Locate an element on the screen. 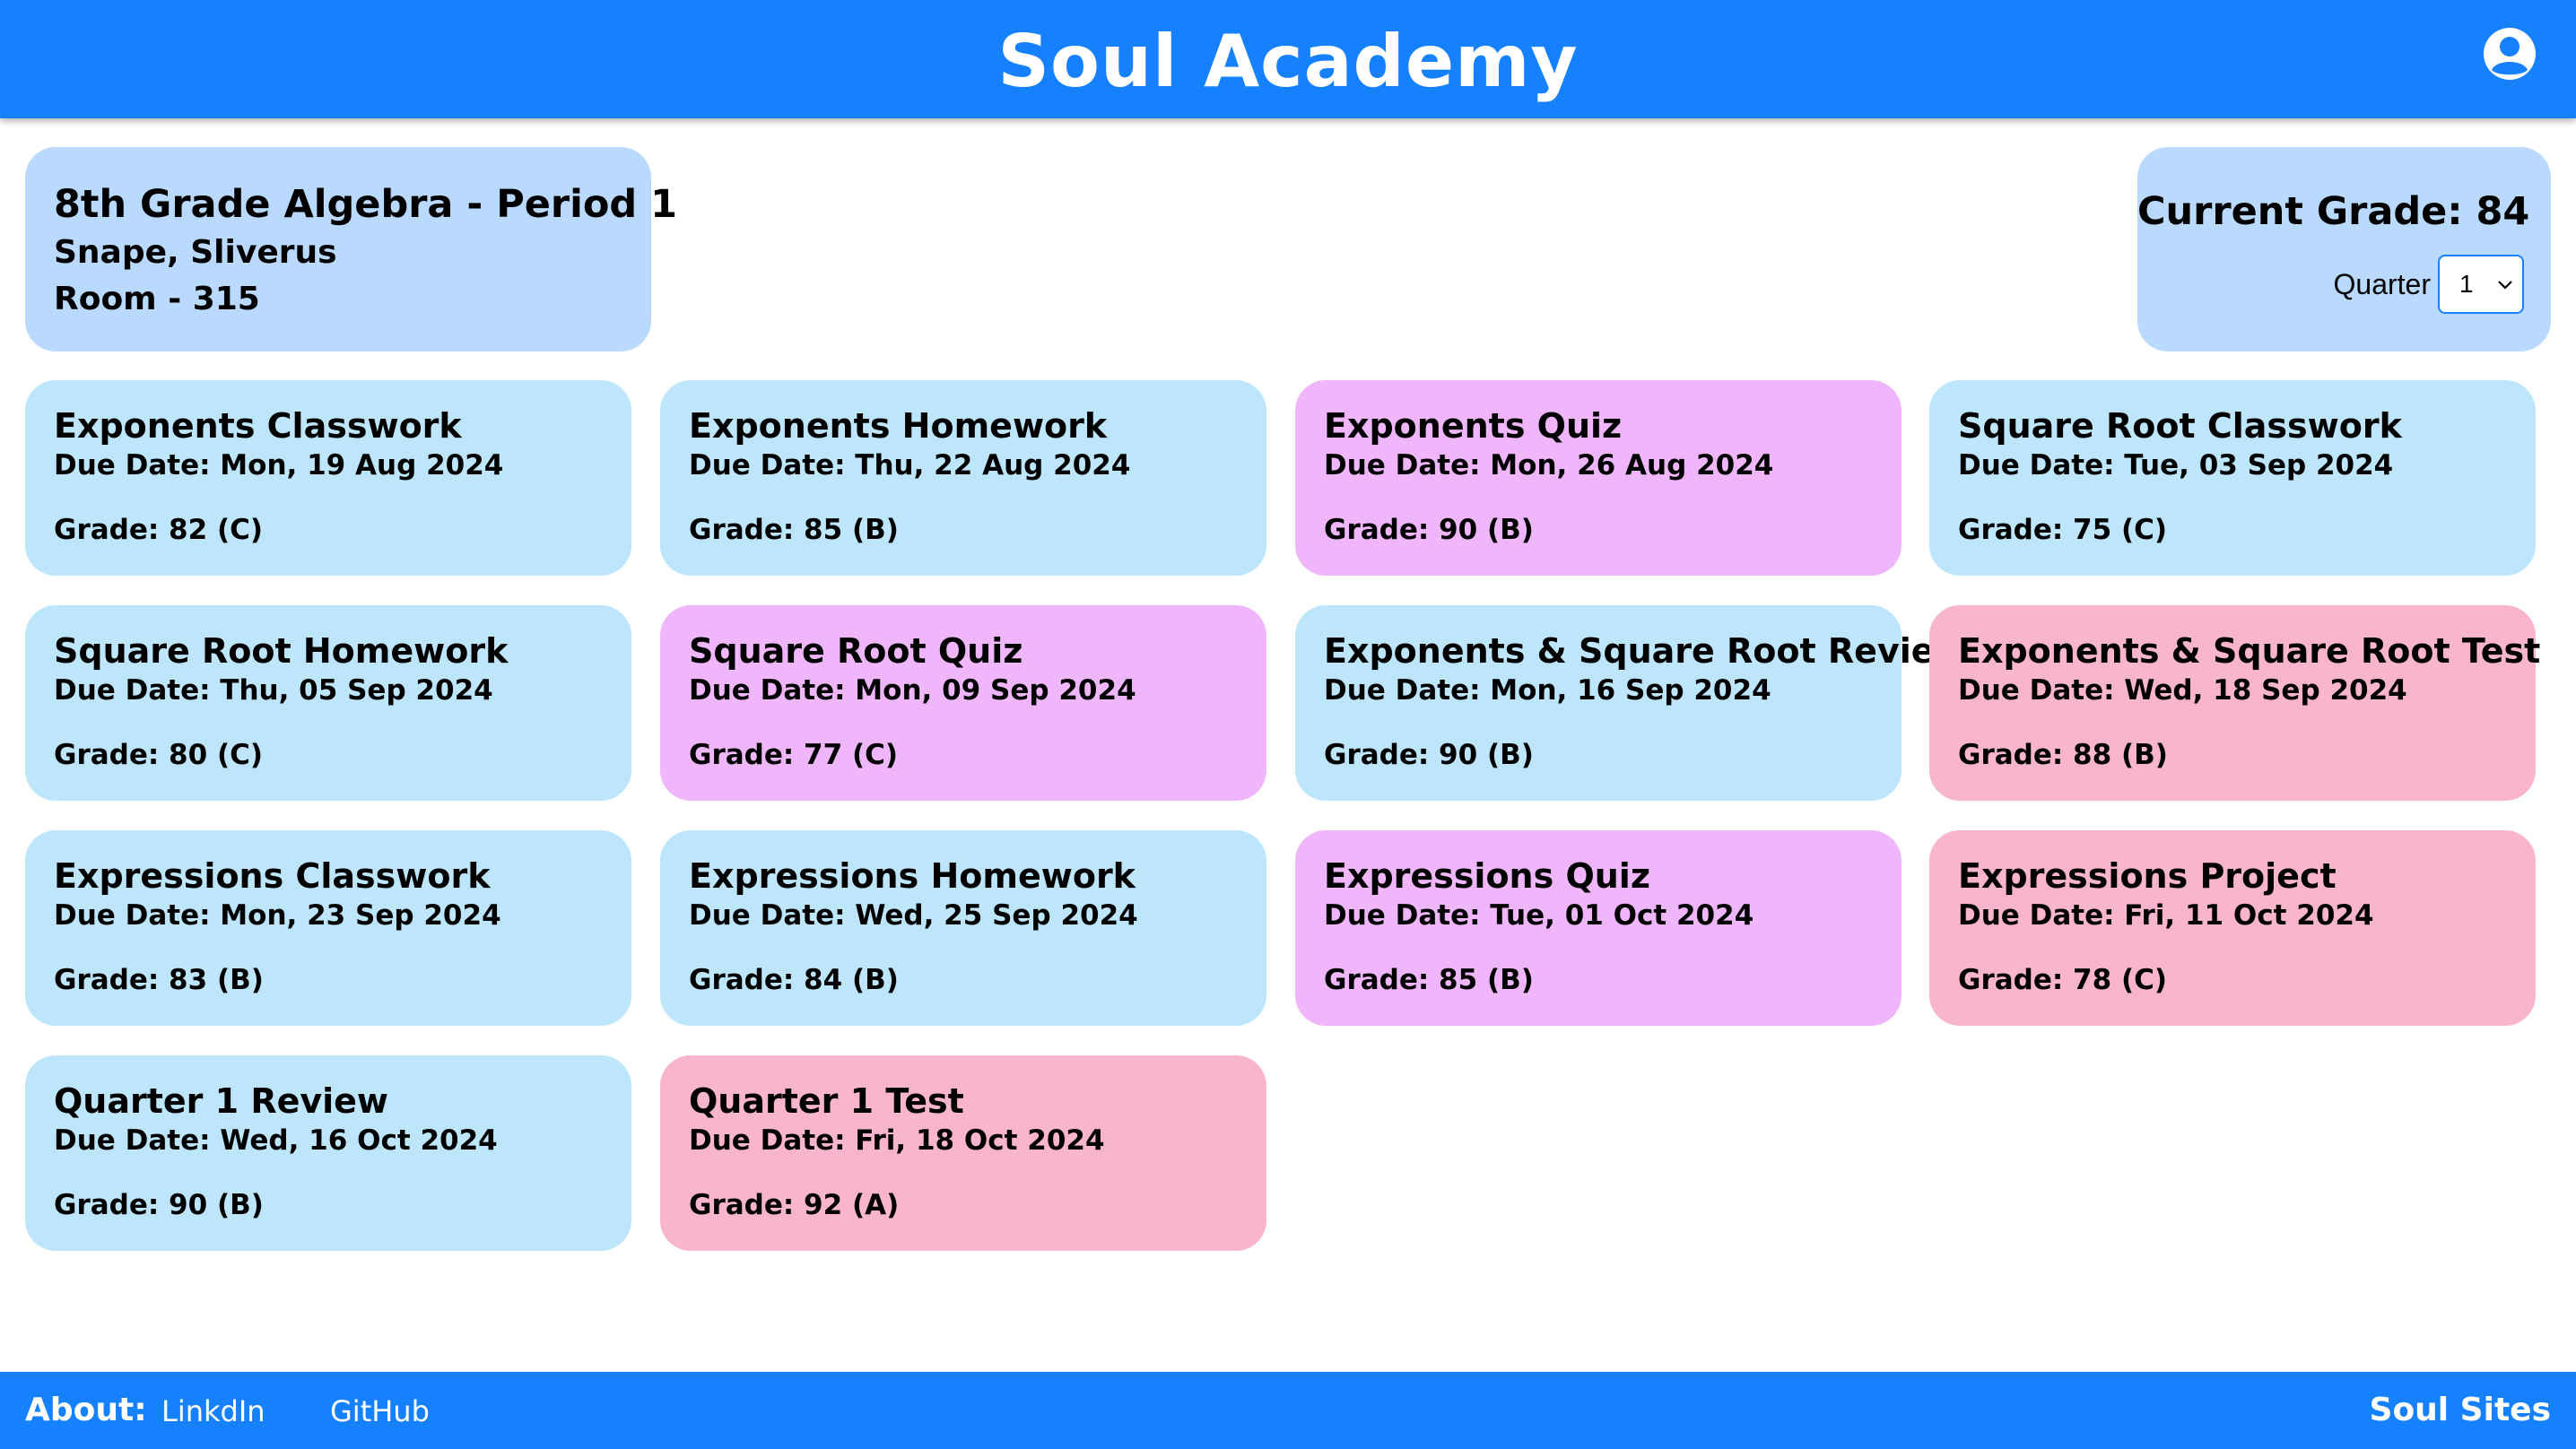  assignment-due-date: Due Date: Mon, 16 Sep 2024 is located at coordinates (1547, 690).